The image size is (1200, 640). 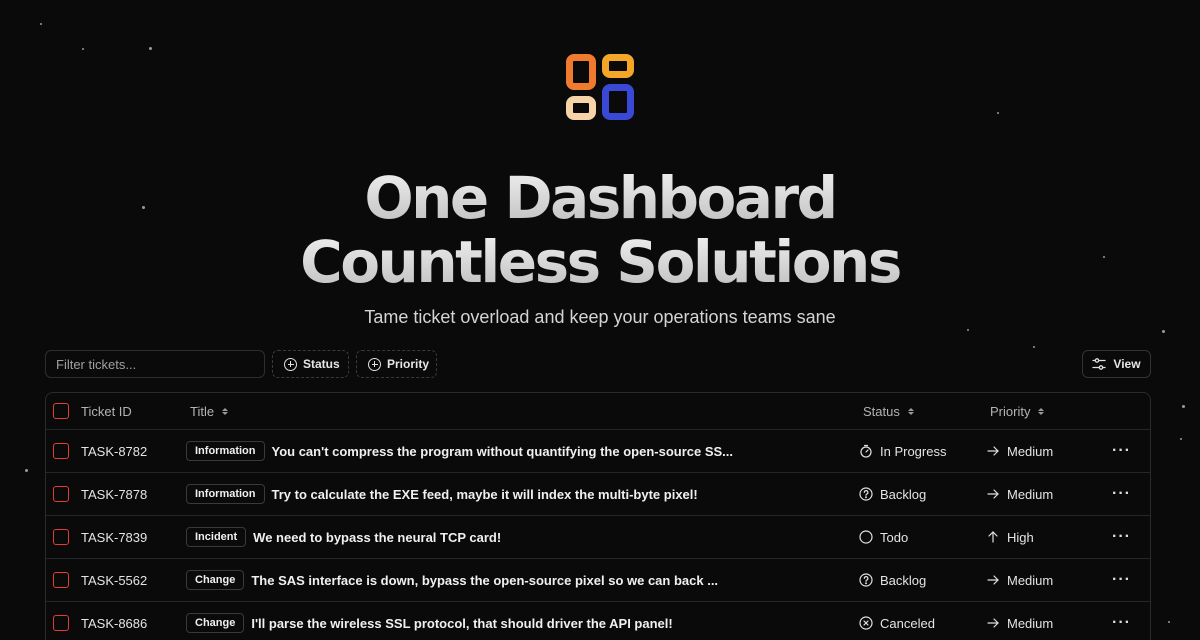 I want to click on ticket-id: TASK-5562, so click(x=114, y=580).